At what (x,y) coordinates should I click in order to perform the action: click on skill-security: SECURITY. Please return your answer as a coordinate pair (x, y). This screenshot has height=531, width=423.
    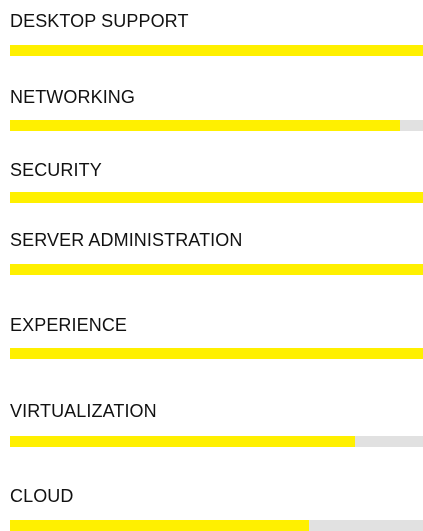
    Looking at the image, I should click on (216, 181).